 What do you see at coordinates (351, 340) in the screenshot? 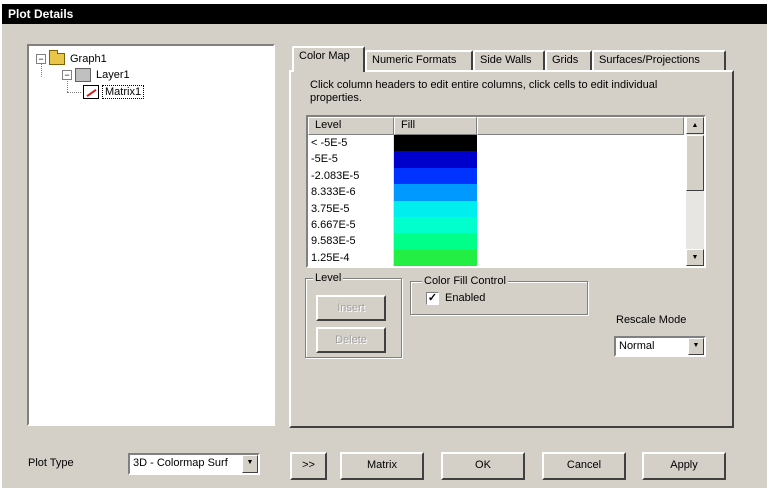
I see `delete-button: Delete` at bounding box center [351, 340].